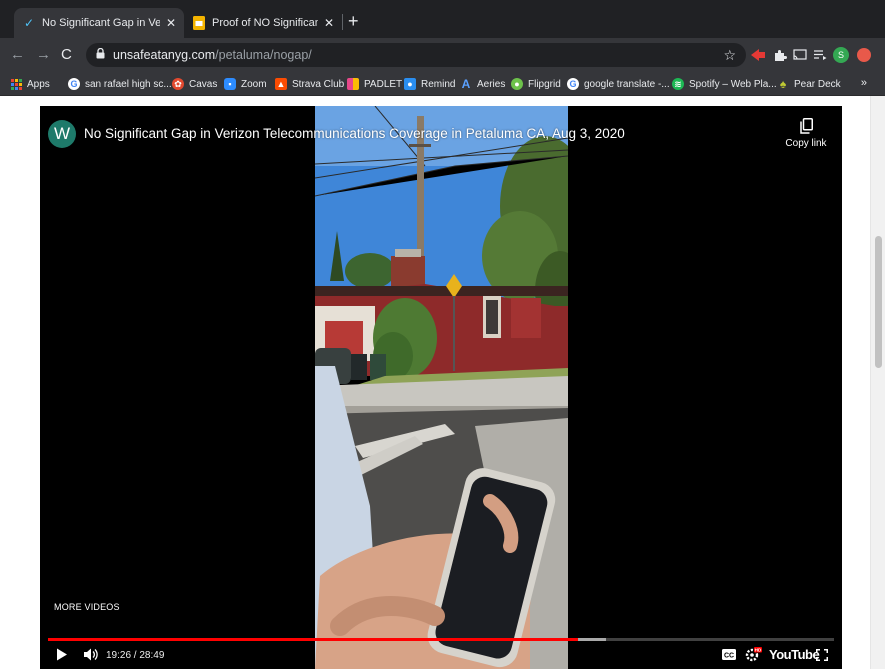 The width and height of the screenshot is (885, 669). I want to click on address-bar: unsafeatanyg.com/petaluma/nogap/ ☆, so click(416, 55).